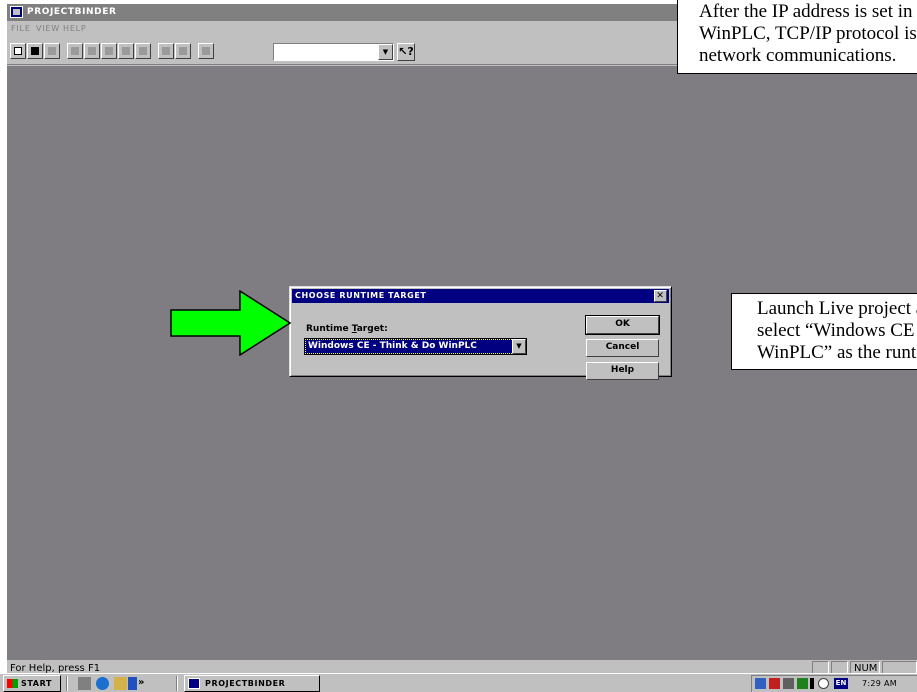 This screenshot has height=692, width=917. What do you see at coordinates (660, 296) in the screenshot?
I see `close-icon: ✕` at bounding box center [660, 296].